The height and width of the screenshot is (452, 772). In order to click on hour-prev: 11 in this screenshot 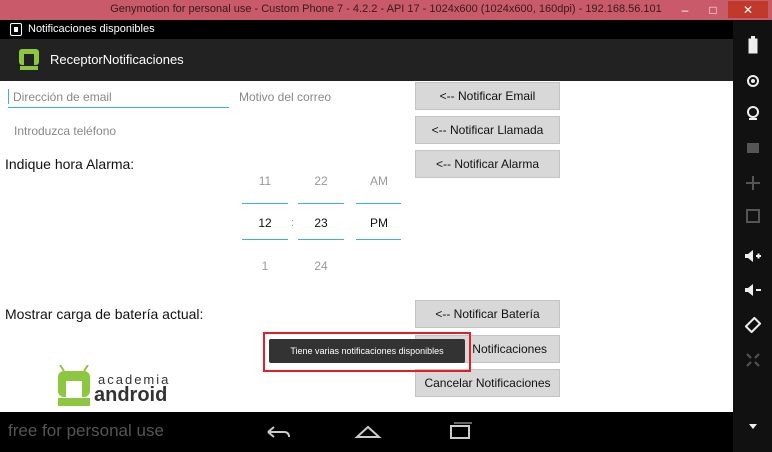, I will do `click(265, 181)`.